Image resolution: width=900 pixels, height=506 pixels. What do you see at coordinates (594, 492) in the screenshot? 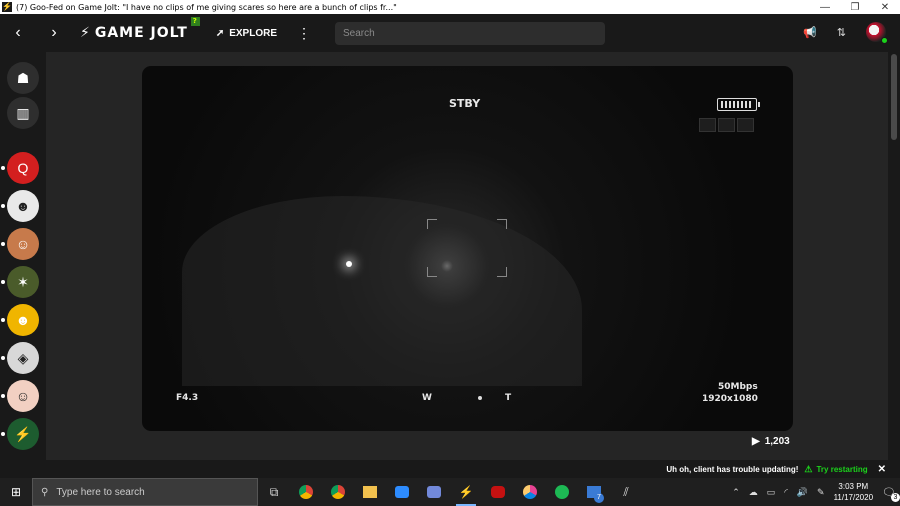
I see `app-badge-icon: 7` at bounding box center [594, 492].